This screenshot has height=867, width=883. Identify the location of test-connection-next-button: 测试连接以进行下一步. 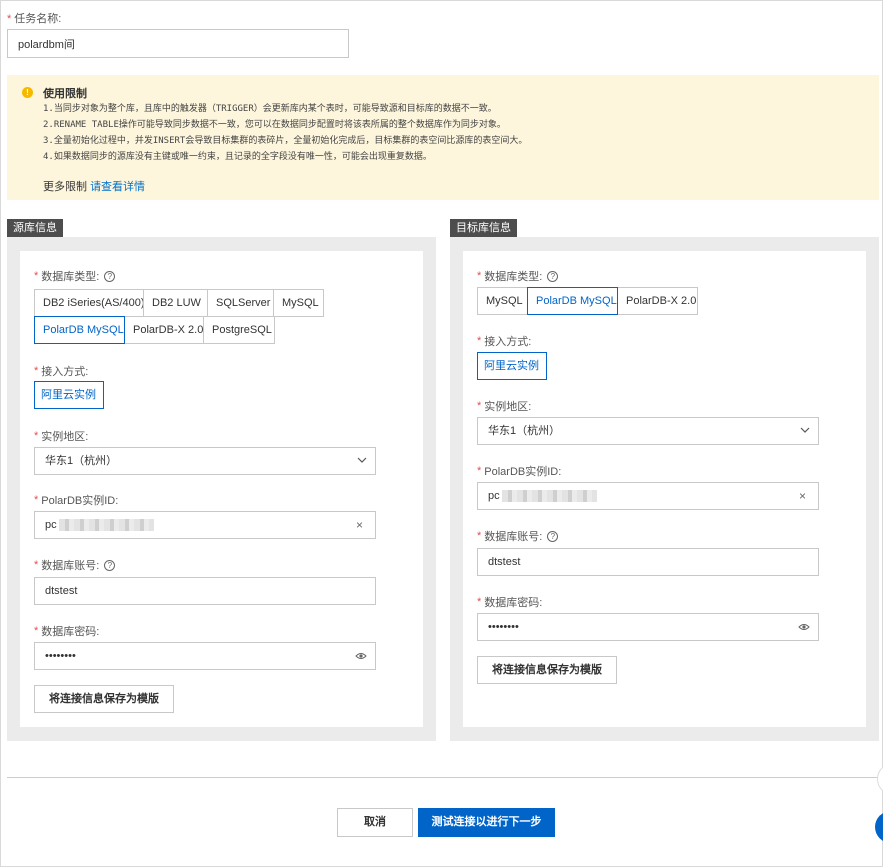
(486, 822).